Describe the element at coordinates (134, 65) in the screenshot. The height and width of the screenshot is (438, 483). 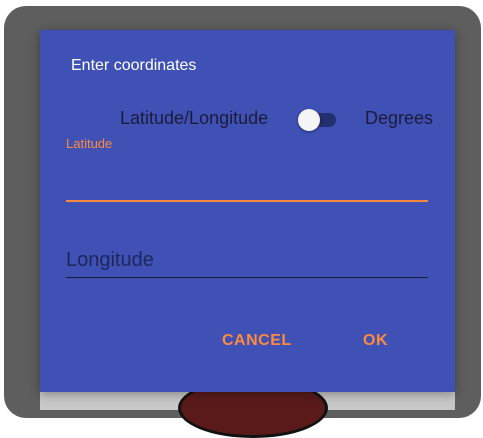
I see `dialog-title: Enter coordinates` at that location.